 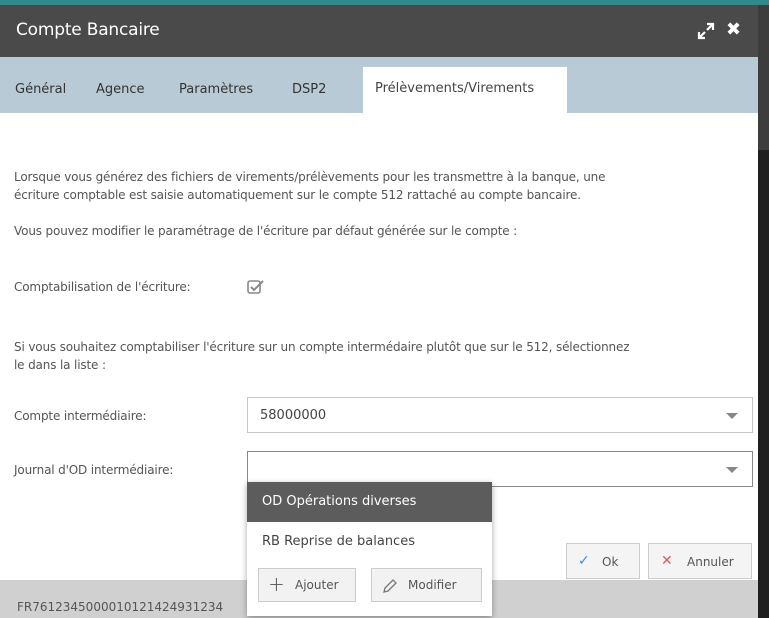 What do you see at coordinates (379, 31) in the screenshot?
I see `dialog-titlebar: Compte Bancaire ✖` at bounding box center [379, 31].